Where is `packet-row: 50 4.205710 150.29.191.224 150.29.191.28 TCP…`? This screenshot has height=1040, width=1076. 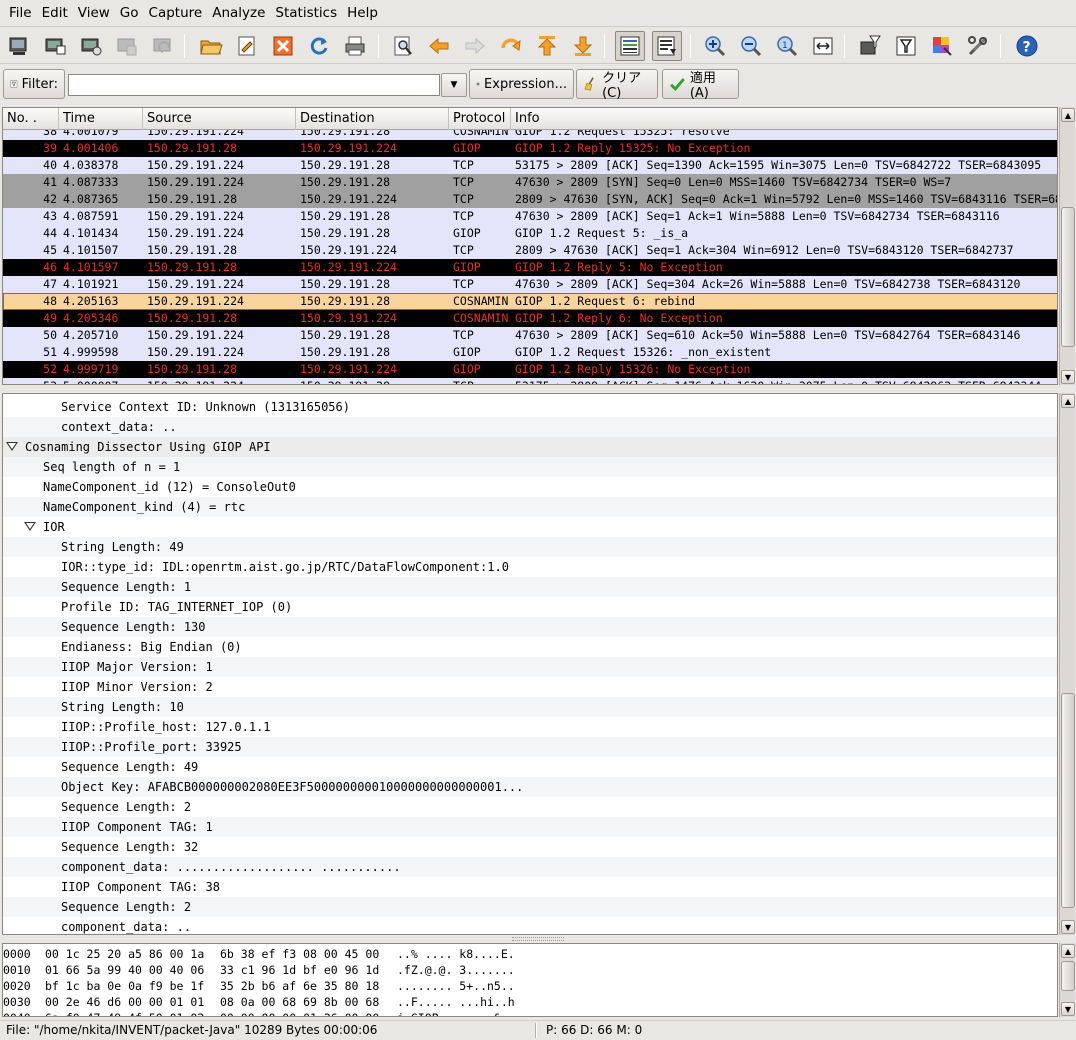
packet-row: 50 4.205710 150.29.191.224 150.29.191.28 TCP… is located at coordinates (530, 335).